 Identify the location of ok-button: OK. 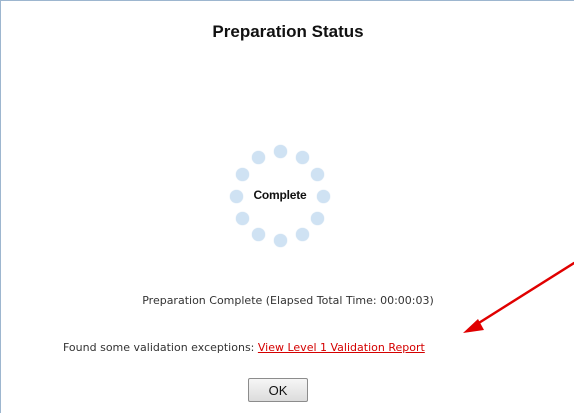
(278, 390).